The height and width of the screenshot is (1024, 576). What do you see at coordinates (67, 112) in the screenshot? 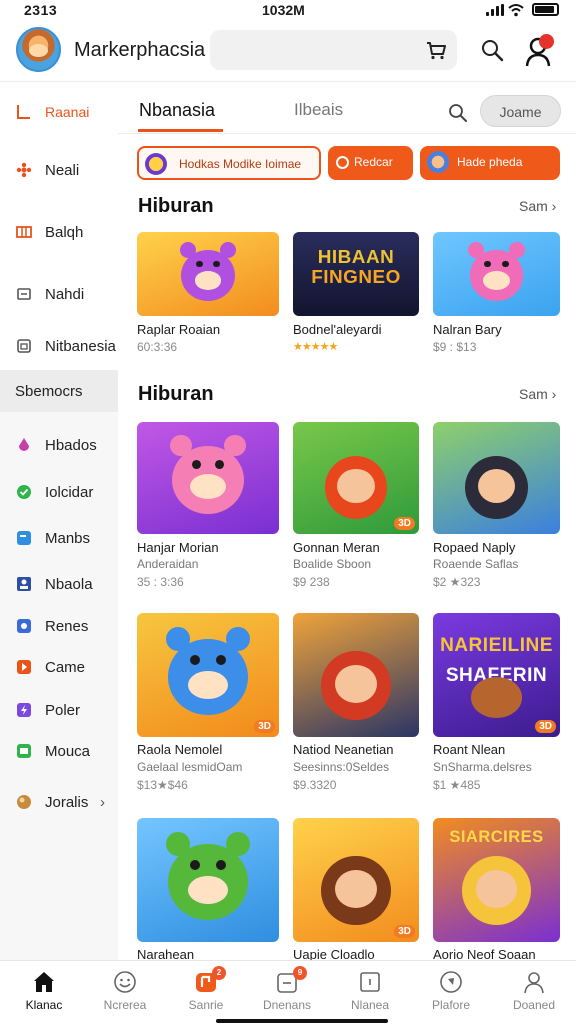
I see `sidebar-item-label: Raanai` at bounding box center [67, 112].